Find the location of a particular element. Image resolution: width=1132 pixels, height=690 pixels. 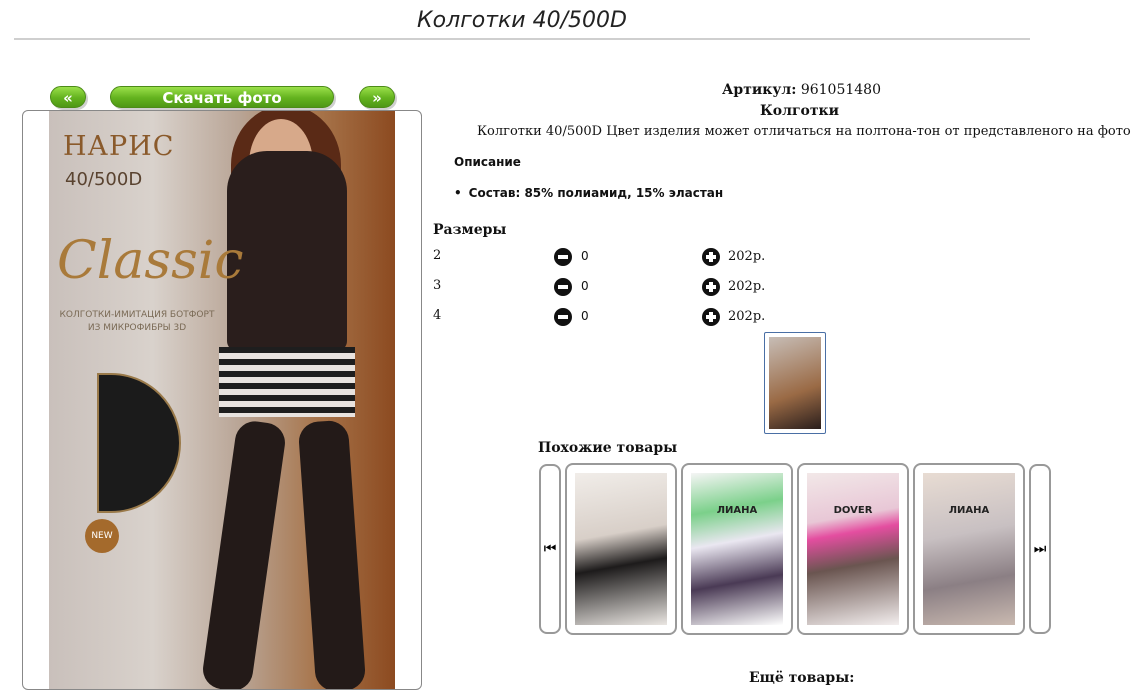

page-title: Колготки 40/500D is located at coordinates (522, 24).